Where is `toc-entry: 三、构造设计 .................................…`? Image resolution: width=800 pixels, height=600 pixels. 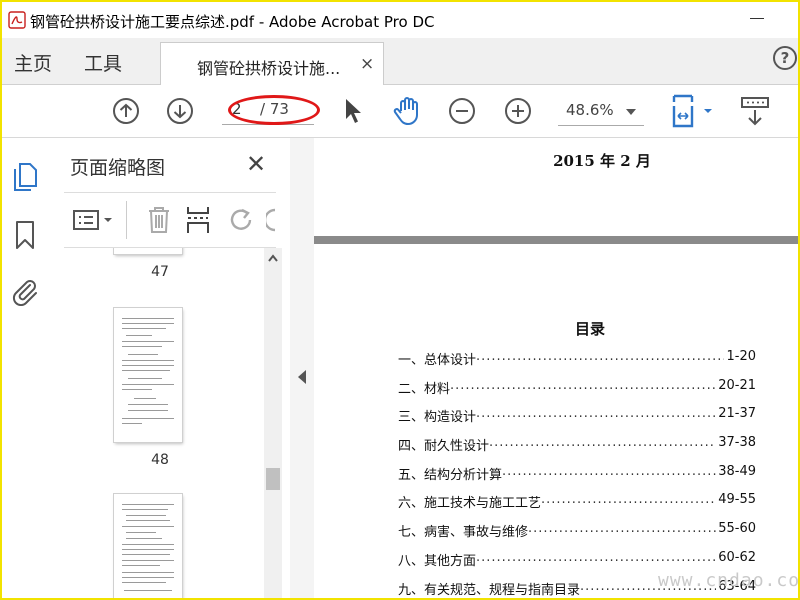
toc-entry: 三、构造设计 .................................… is located at coordinates (577, 415).